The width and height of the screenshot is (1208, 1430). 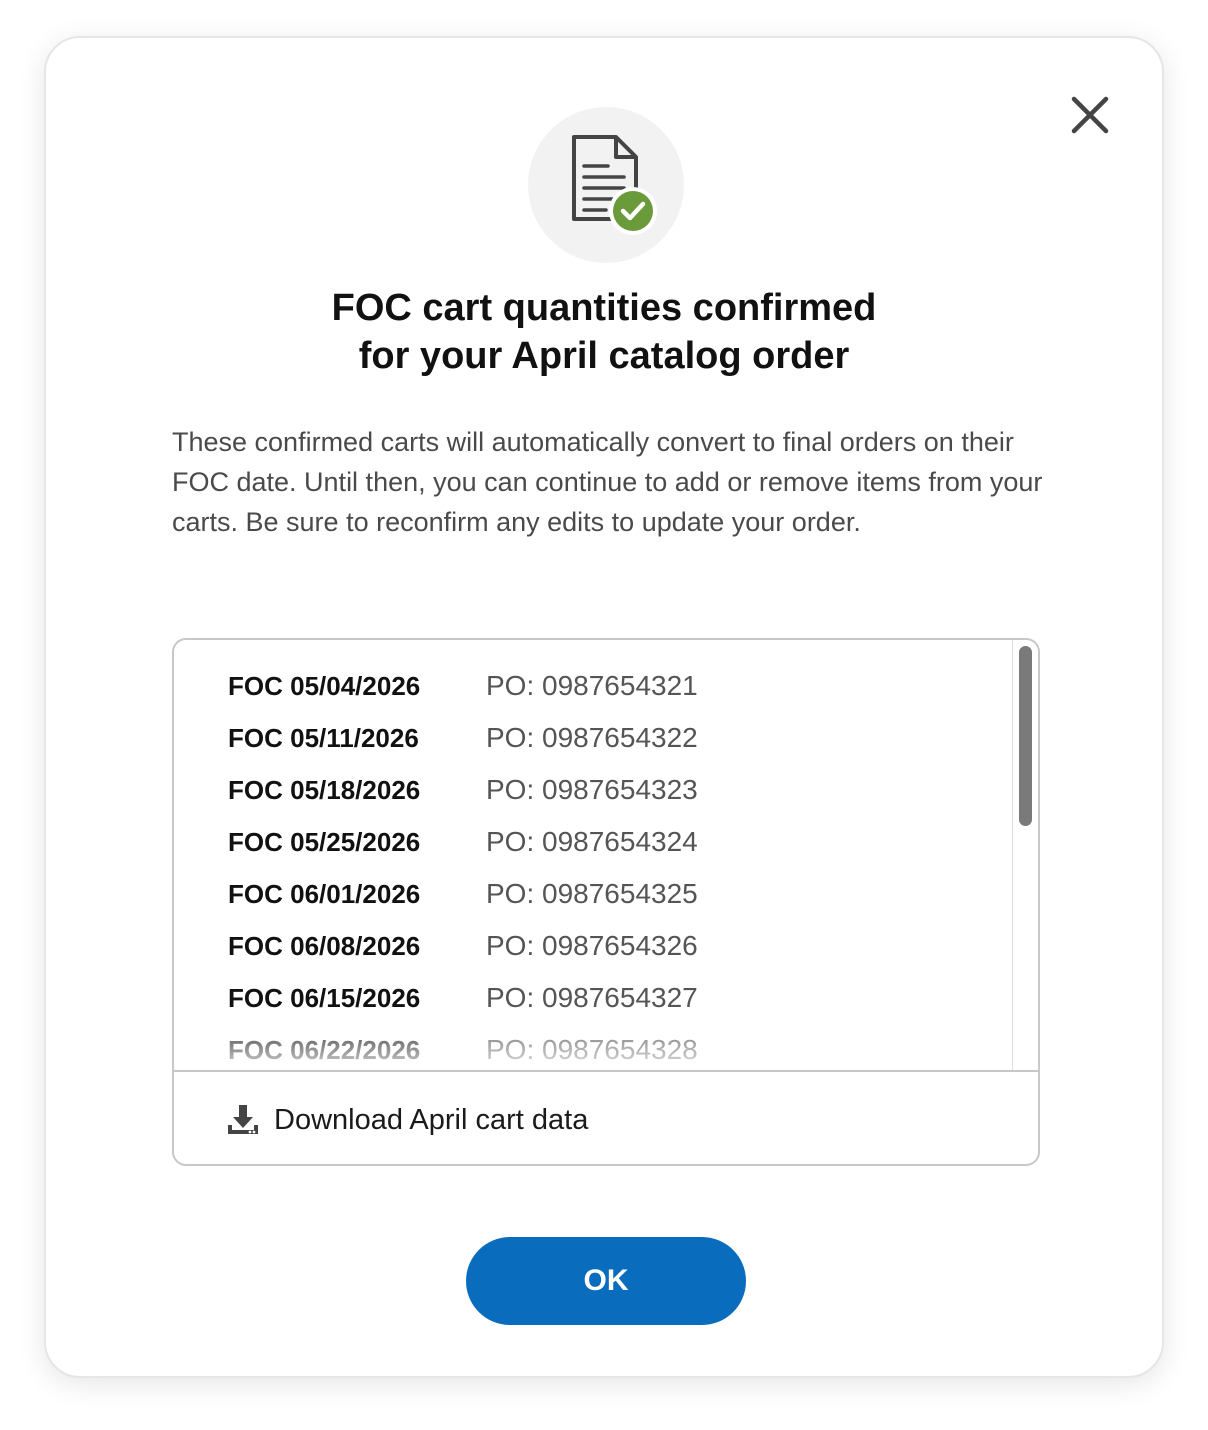 What do you see at coordinates (592, 945) in the screenshot?
I see `po-number: PO: 0987654326` at bounding box center [592, 945].